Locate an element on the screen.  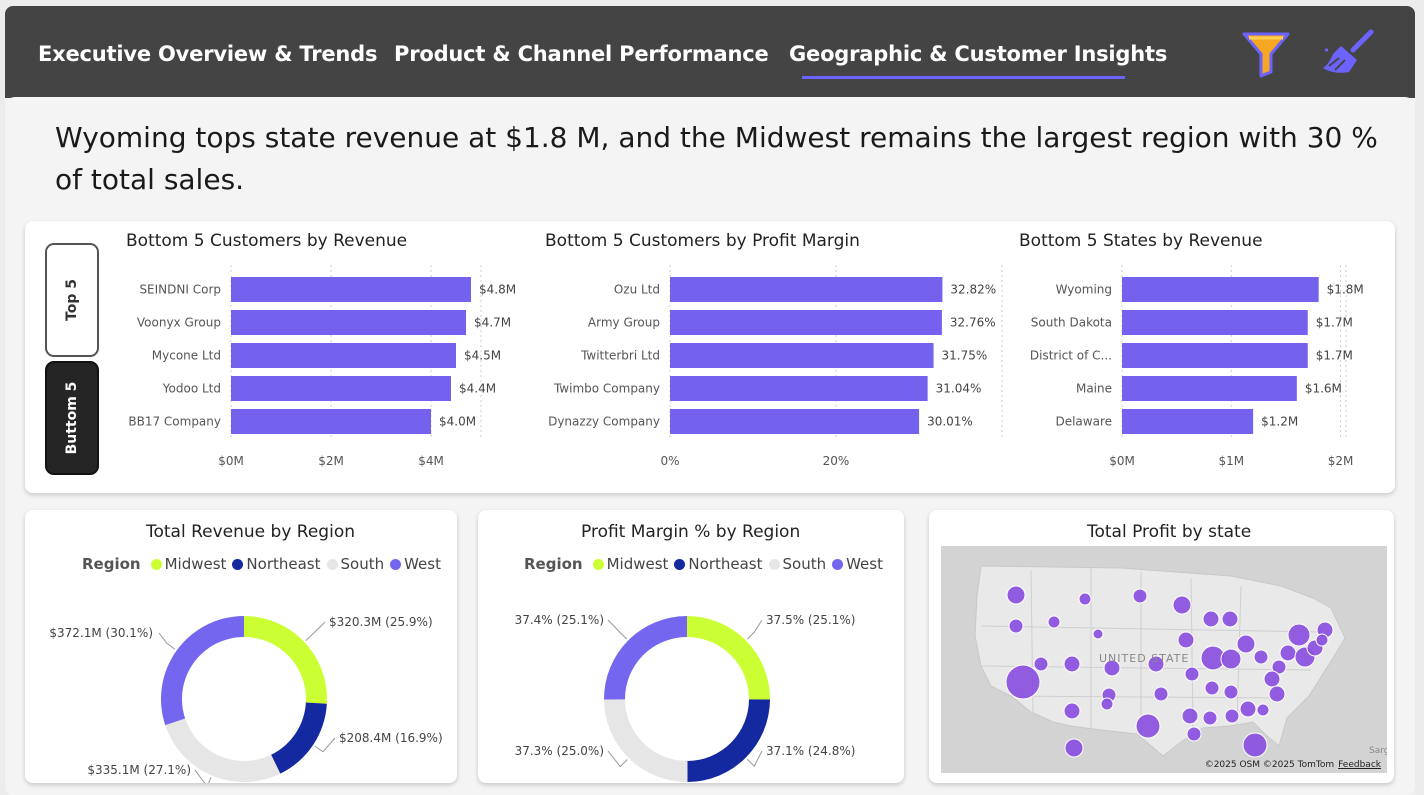
data-label: $1.6M is located at coordinates (1323, 389).